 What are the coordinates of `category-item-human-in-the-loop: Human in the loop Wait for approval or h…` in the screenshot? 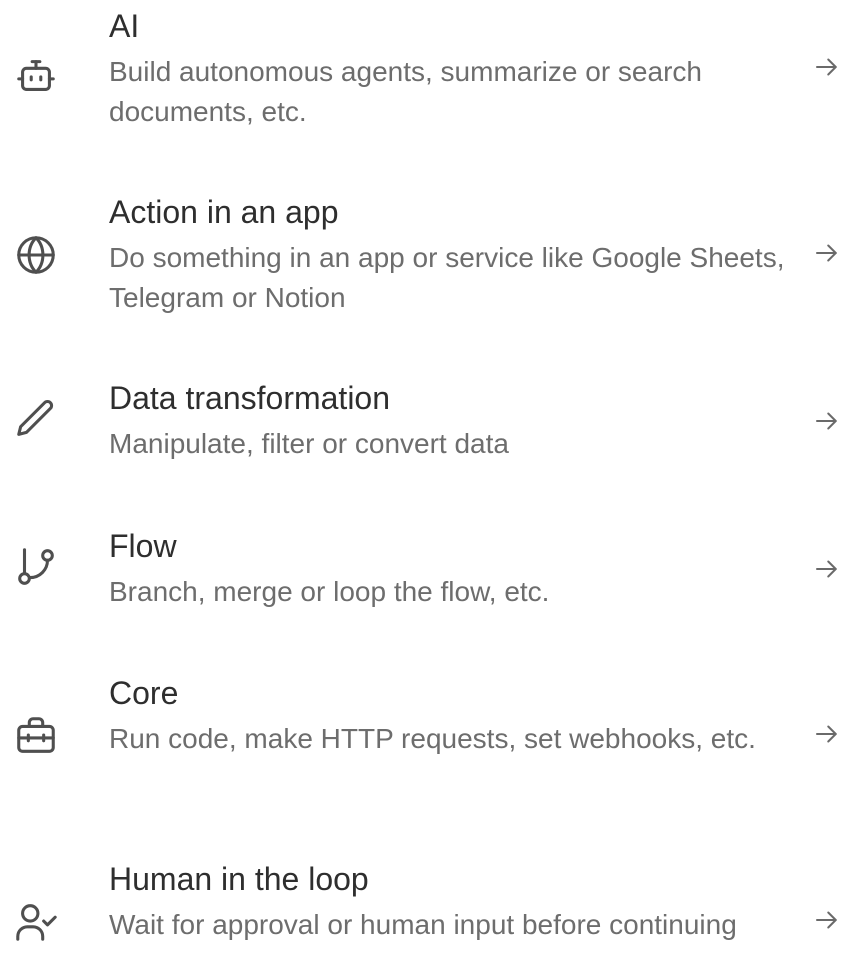 It's located at (423, 919).